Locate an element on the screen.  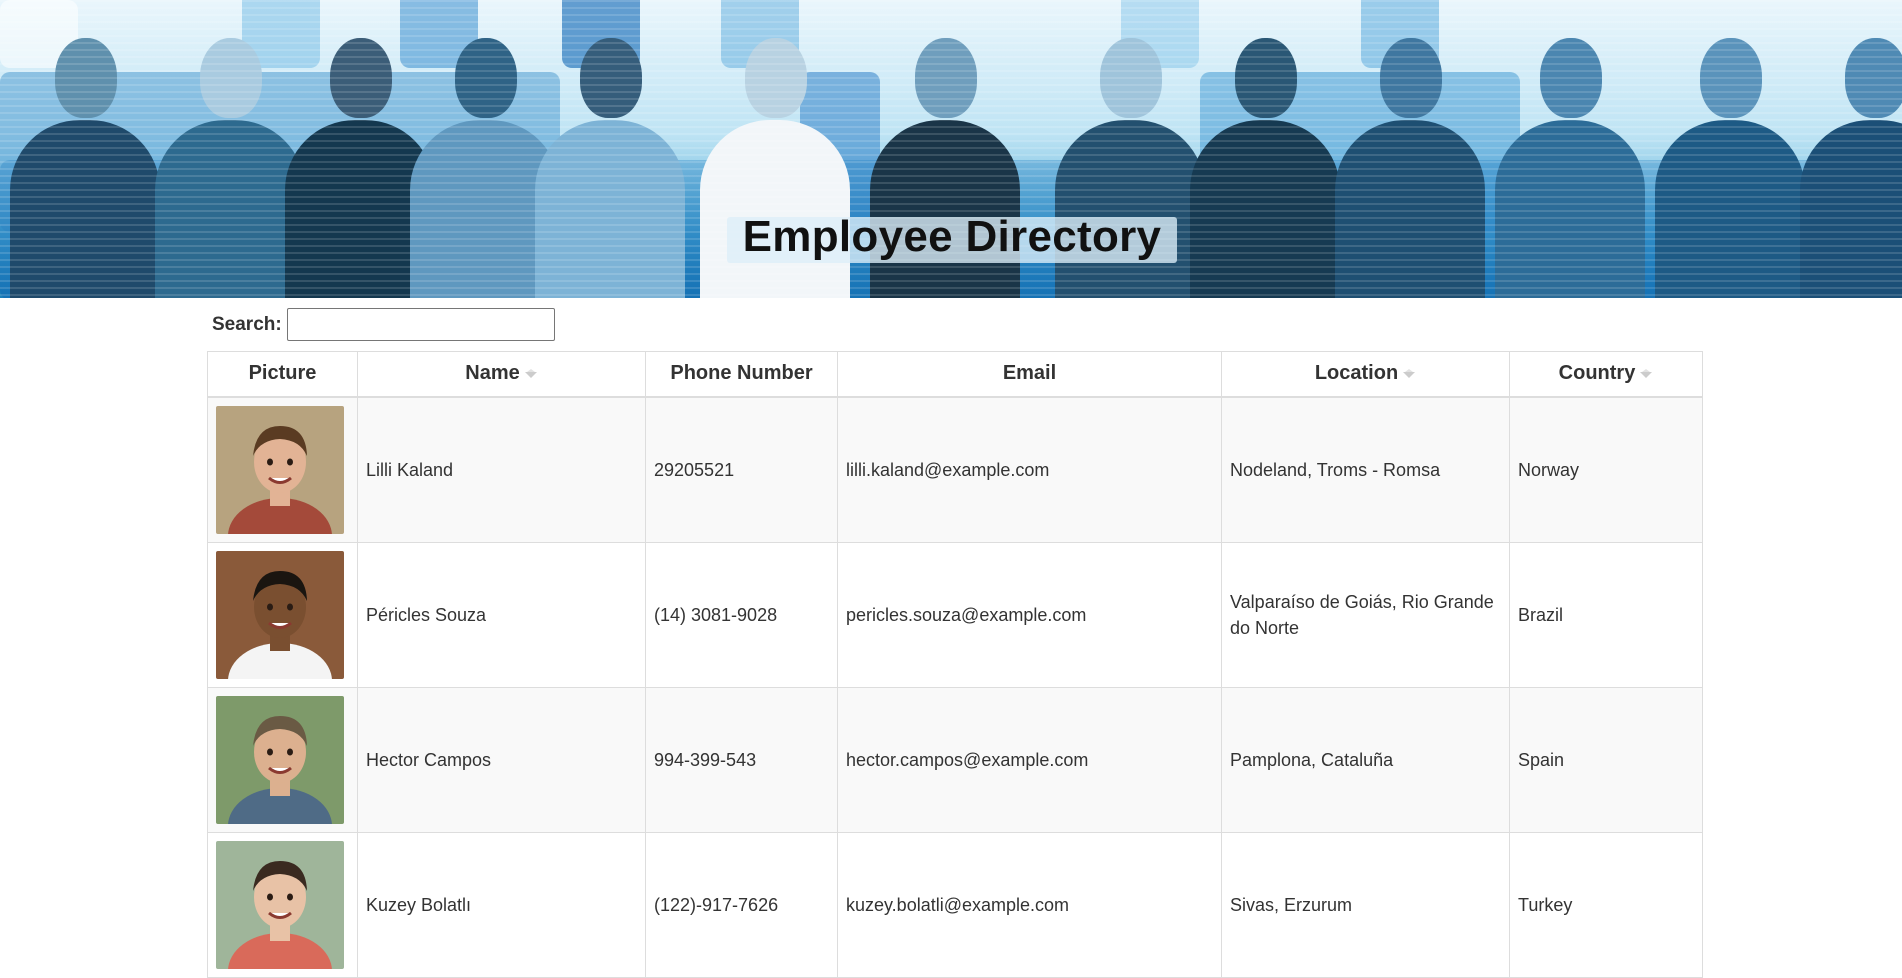
cell-name: Hector Campos is located at coordinates (501, 759).